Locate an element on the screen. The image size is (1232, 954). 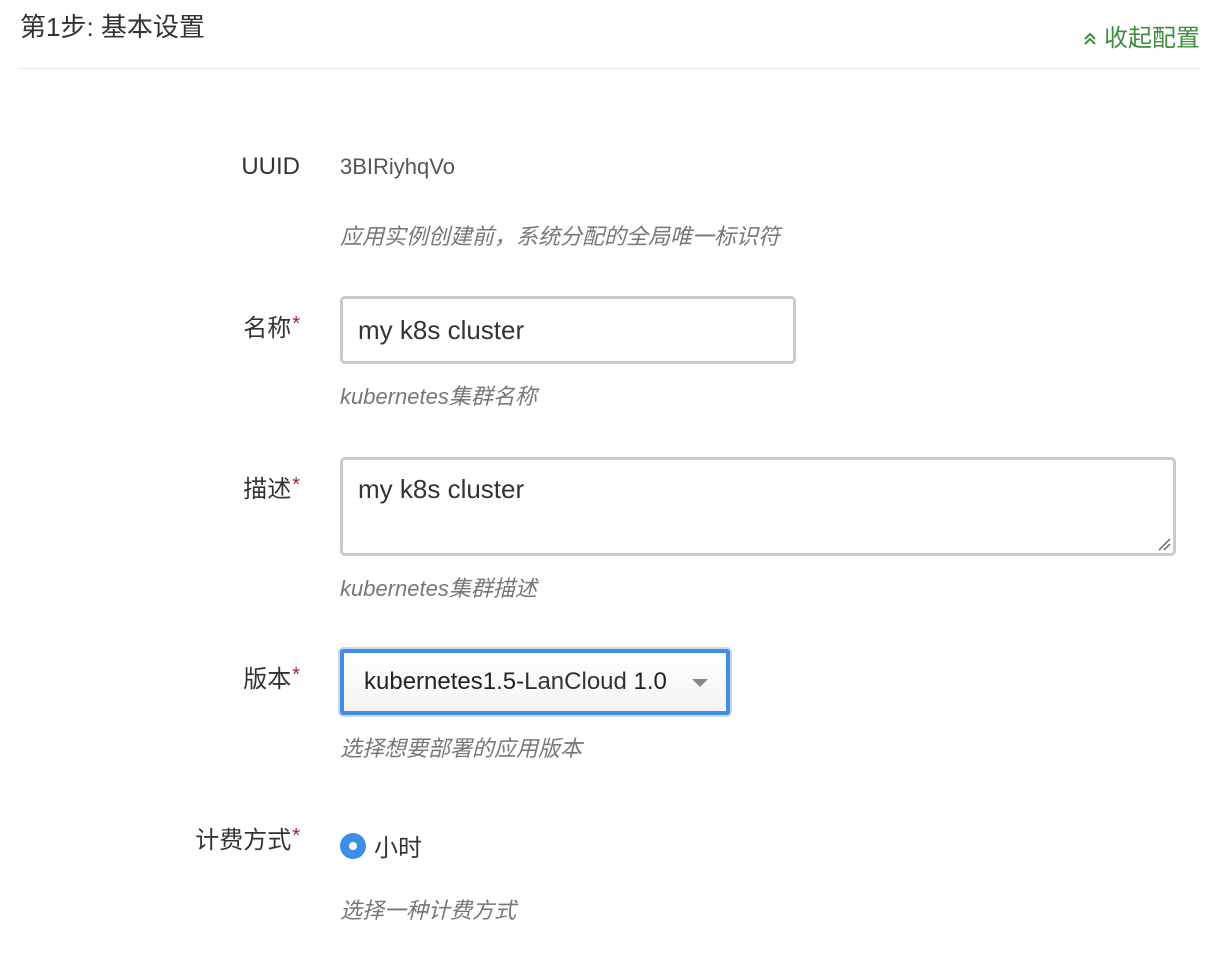
name-label-text: 名称 is located at coordinates (267, 328).